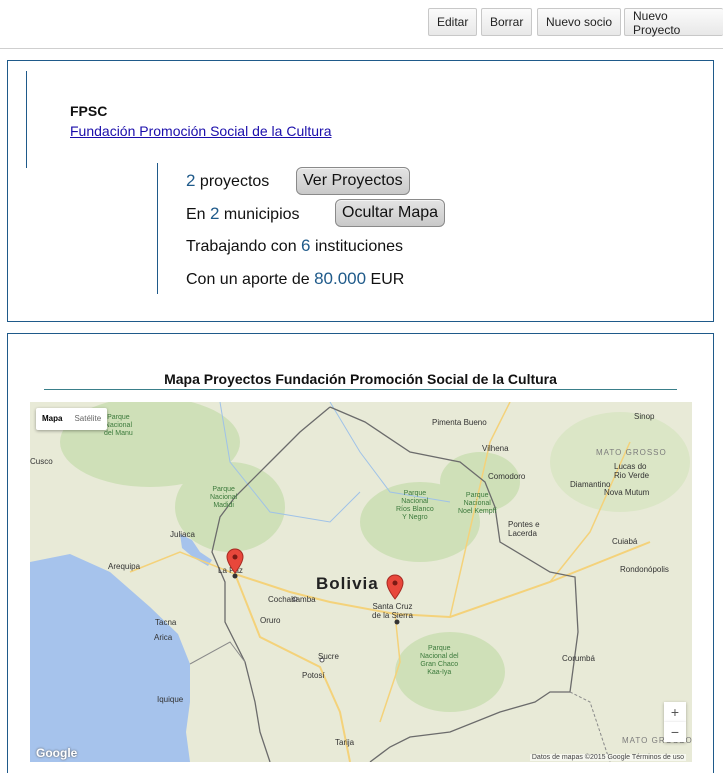  I want to click on projects-stat: 2 proyectos, so click(227, 181).